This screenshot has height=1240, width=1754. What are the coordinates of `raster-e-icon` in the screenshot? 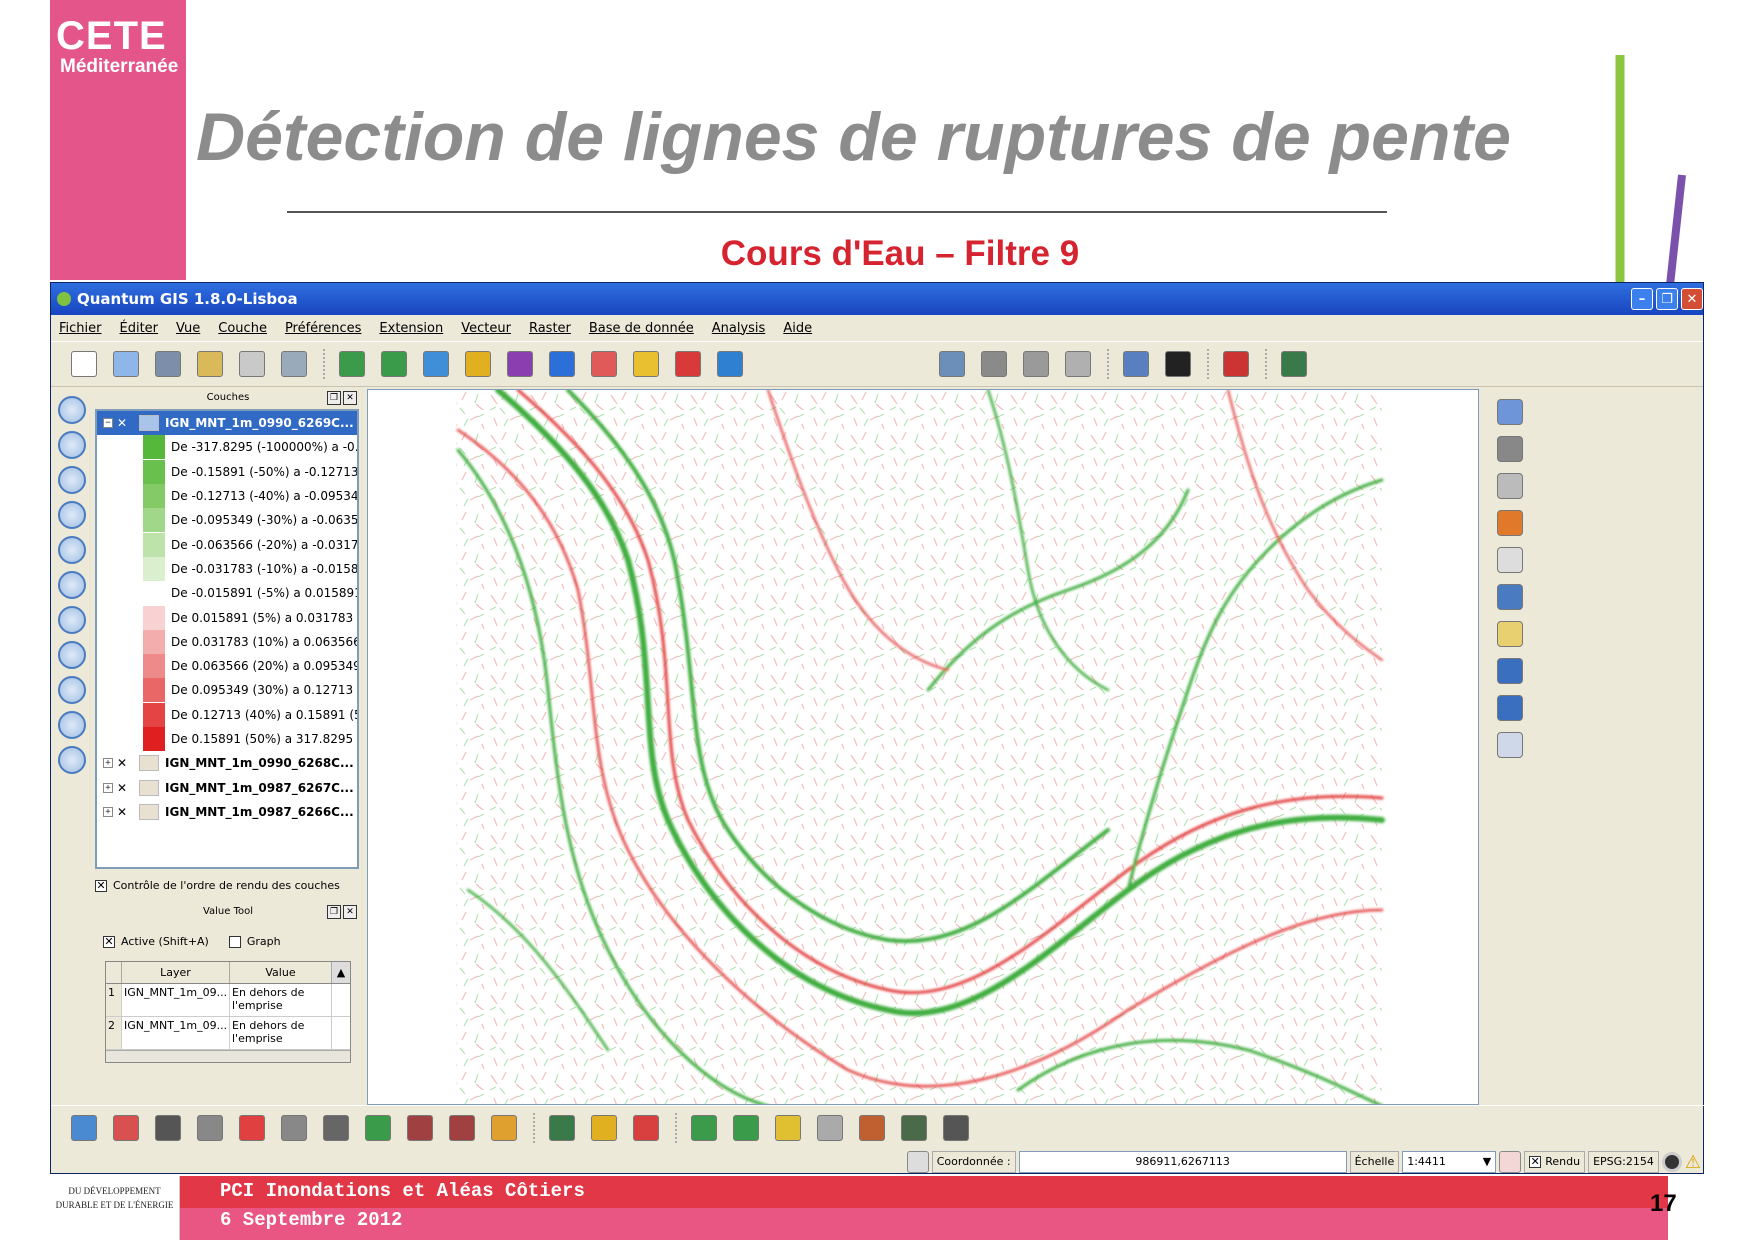 It's located at (746, 1127).